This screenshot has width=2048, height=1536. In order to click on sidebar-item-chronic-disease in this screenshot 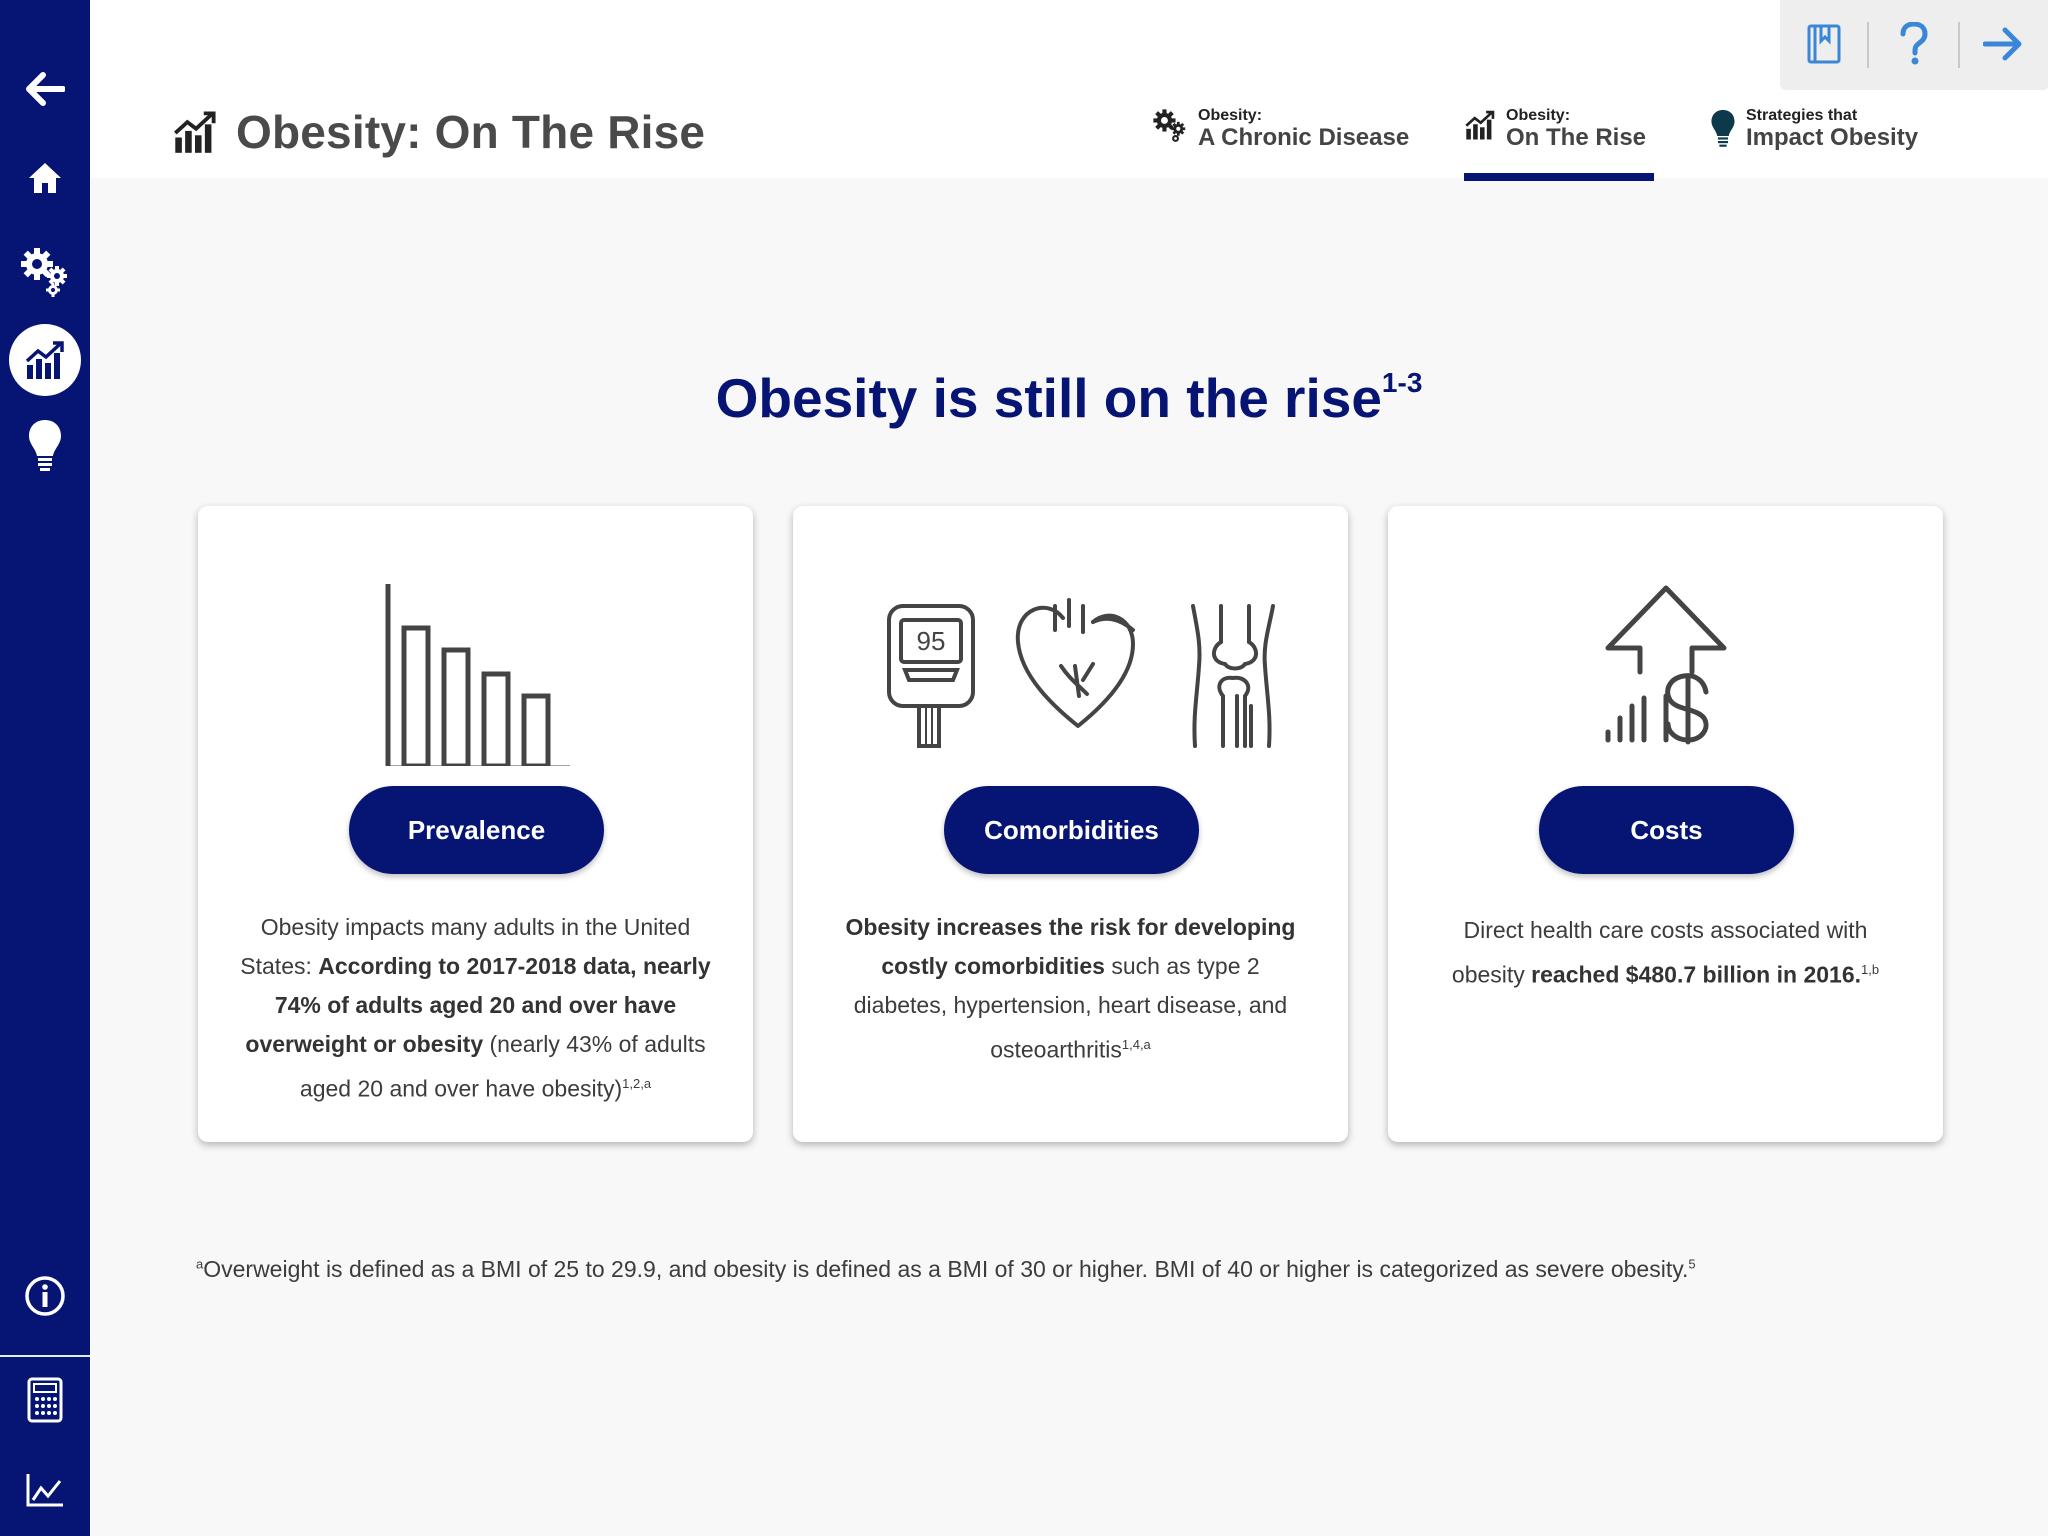, I will do `click(45, 272)`.